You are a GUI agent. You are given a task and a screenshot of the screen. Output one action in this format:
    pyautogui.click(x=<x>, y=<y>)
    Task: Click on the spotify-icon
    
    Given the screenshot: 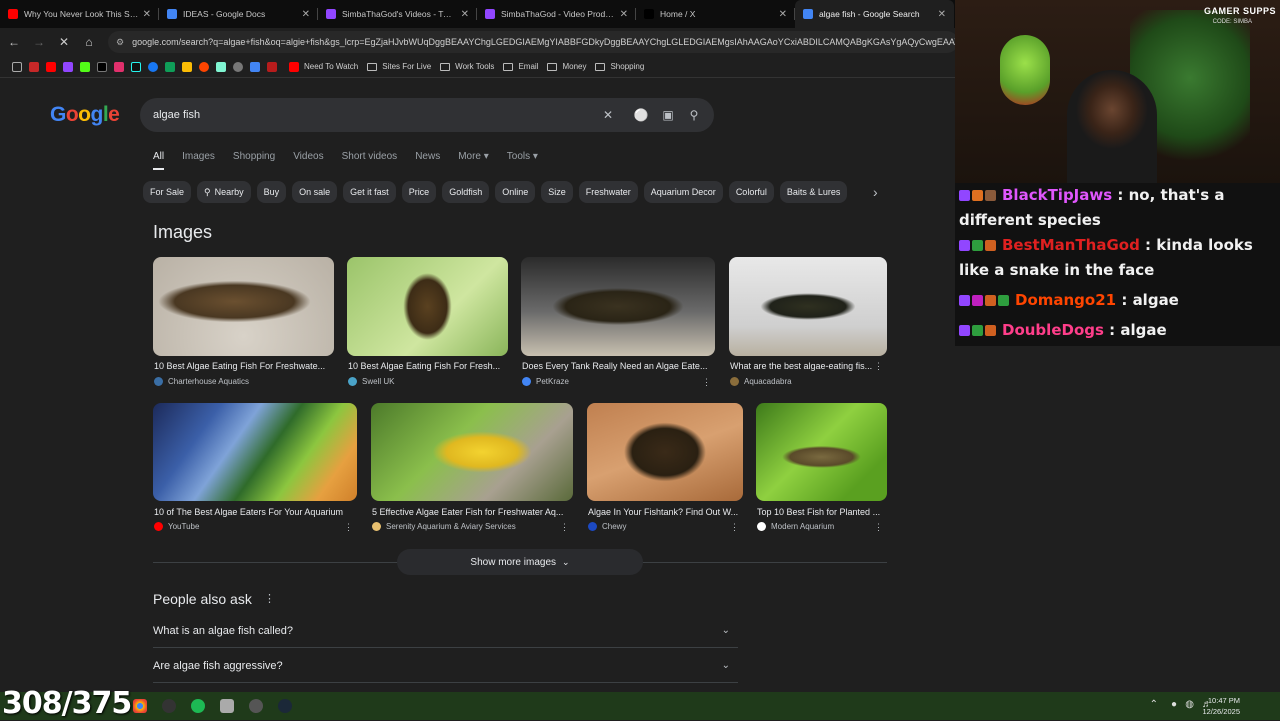 What is the action you would take?
    pyautogui.click(x=198, y=706)
    